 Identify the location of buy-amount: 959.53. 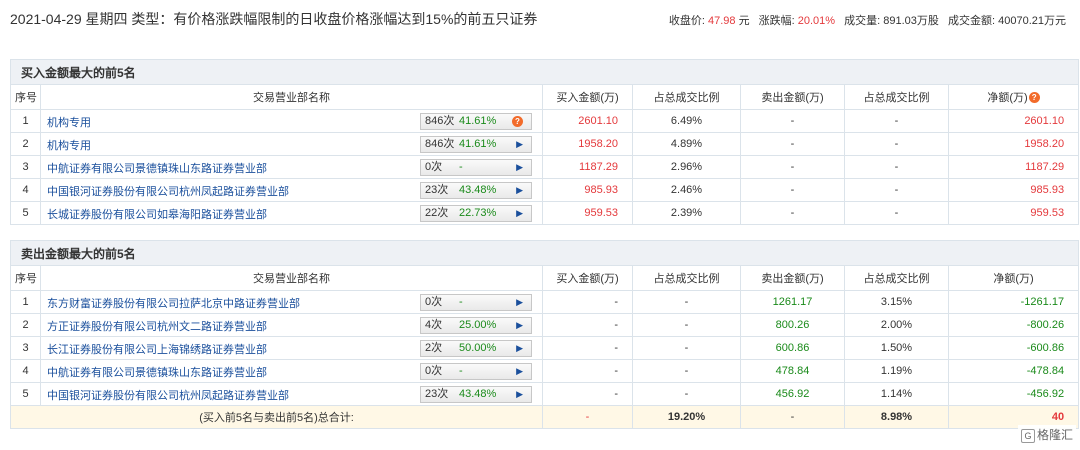
(587, 213).